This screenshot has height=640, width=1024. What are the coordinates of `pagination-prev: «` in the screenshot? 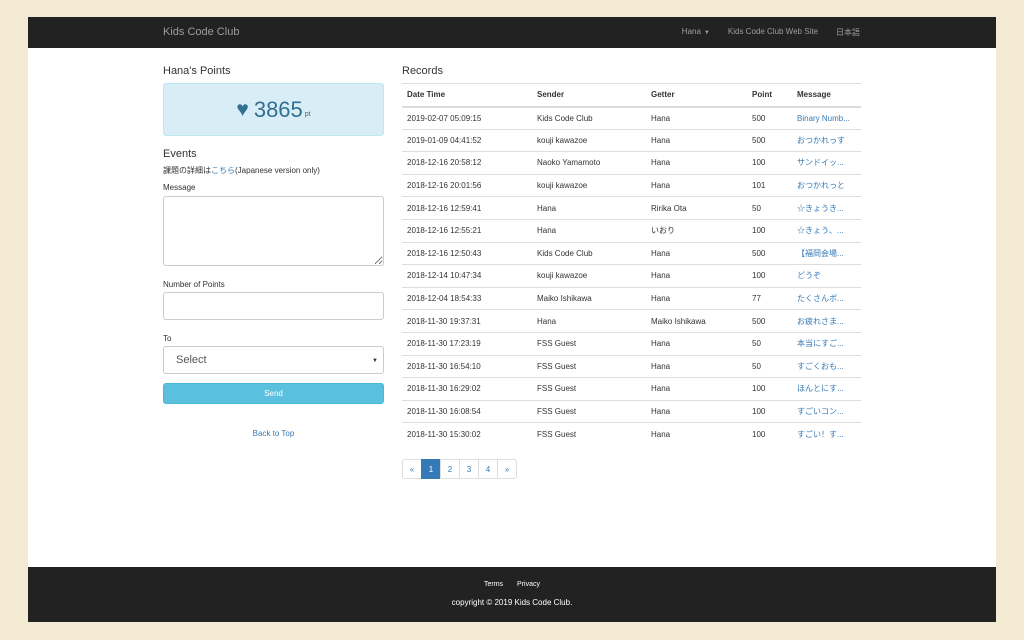 It's located at (412, 469).